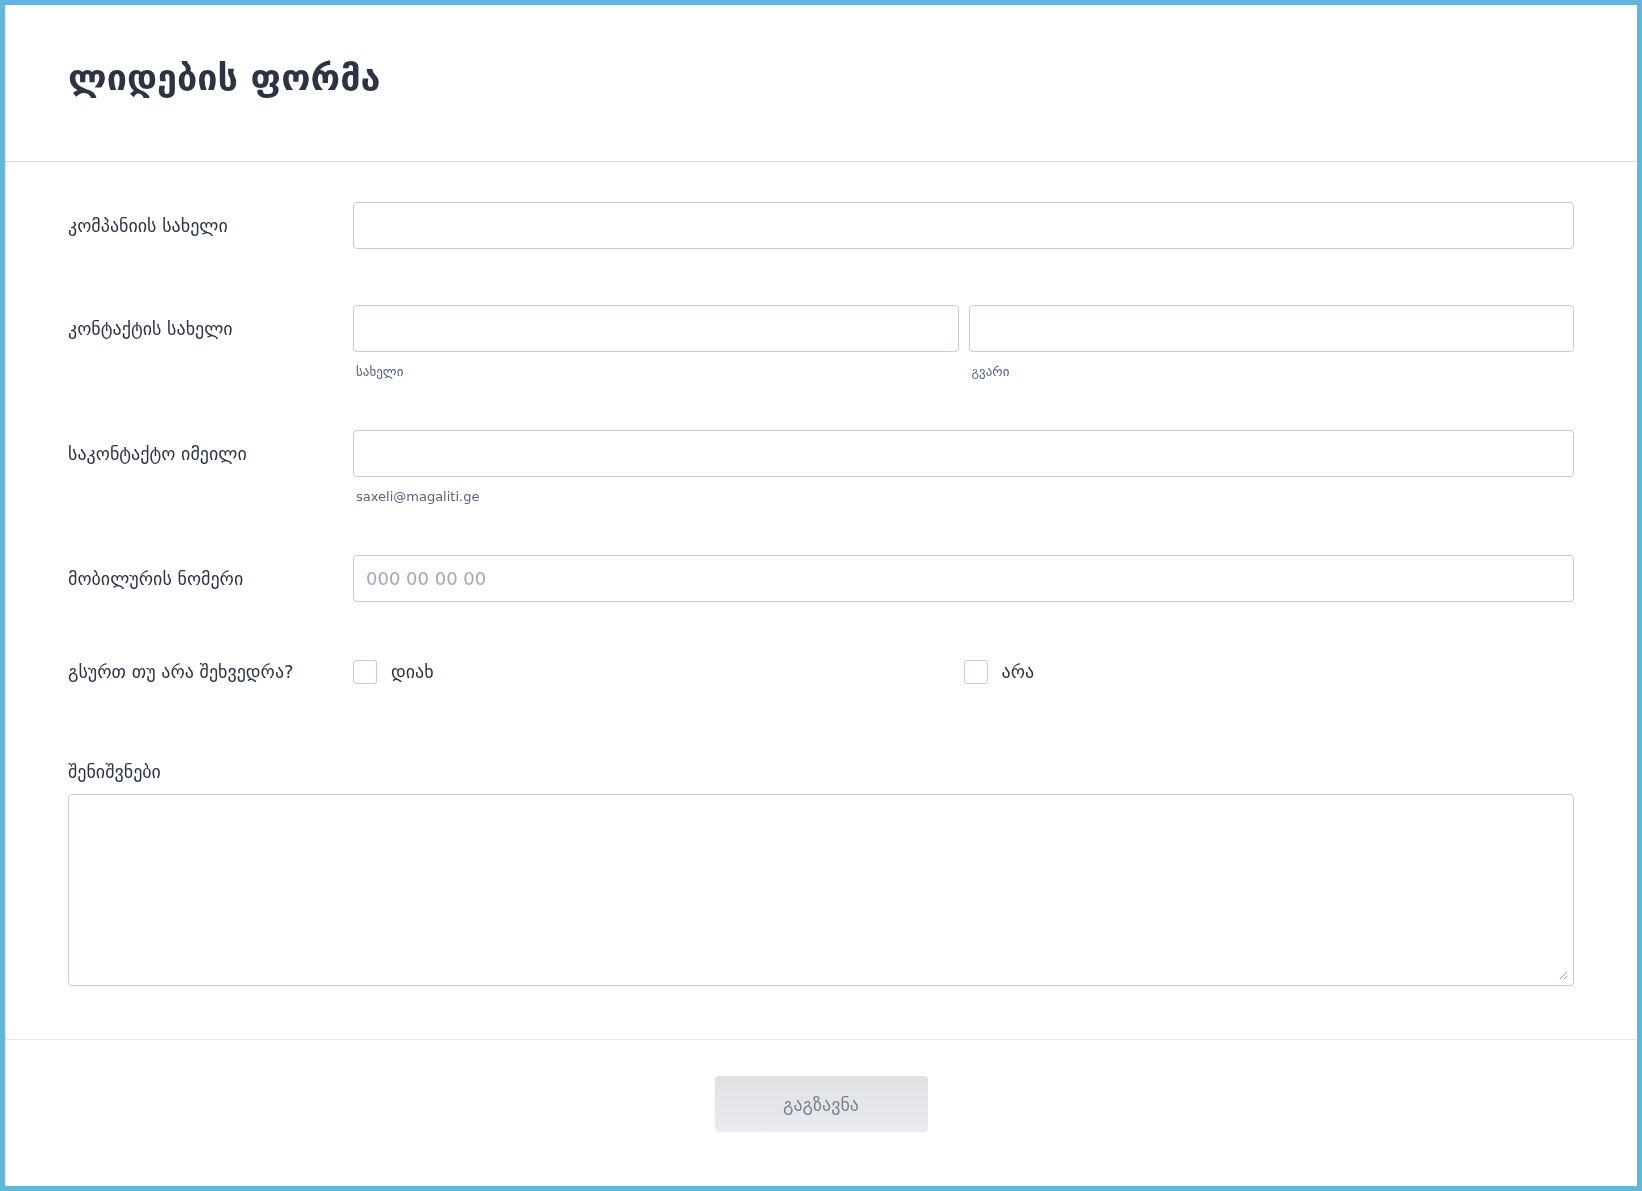  I want to click on field-label: შენიშვნები, so click(115, 771).